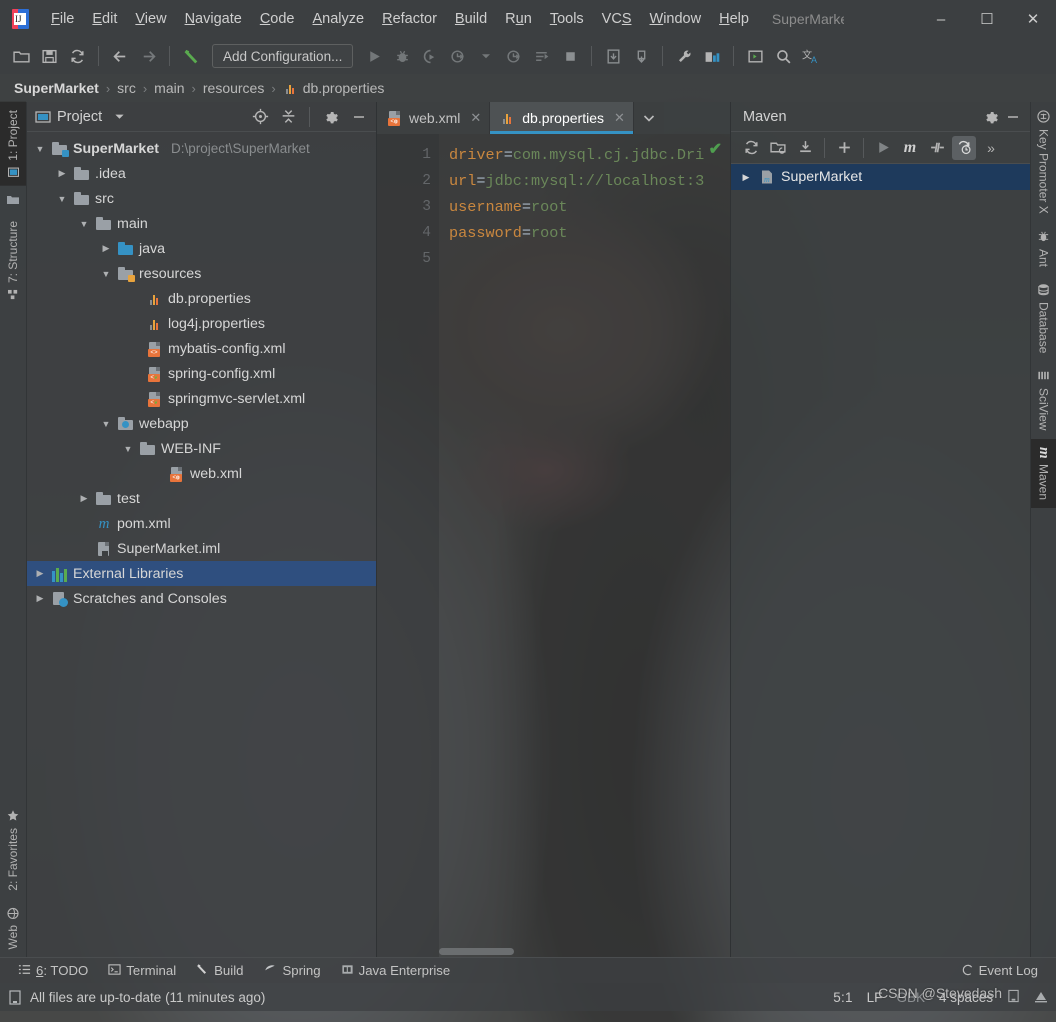 Image resolution: width=1056 pixels, height=1022 pixels. Describe the element at coordinates (339, 19) in the screenshot. I see `menu-item-analyze: Analyze` at that location.